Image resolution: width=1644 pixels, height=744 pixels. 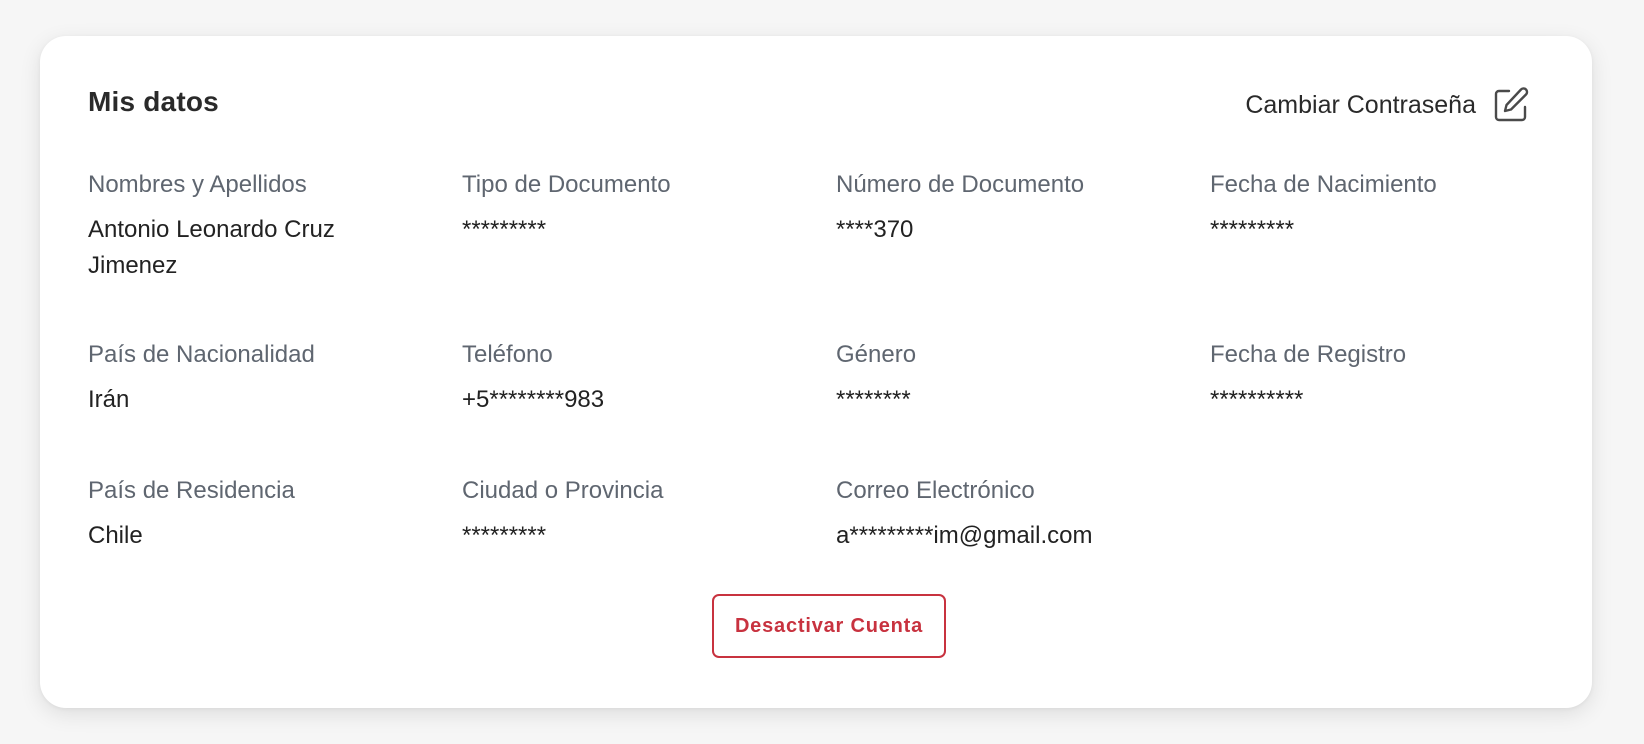 What do you see at coordinates (563, 490) in the screenshot?
I see `field-label: Ciudad o Provincia` at bounding box center [563, 490].